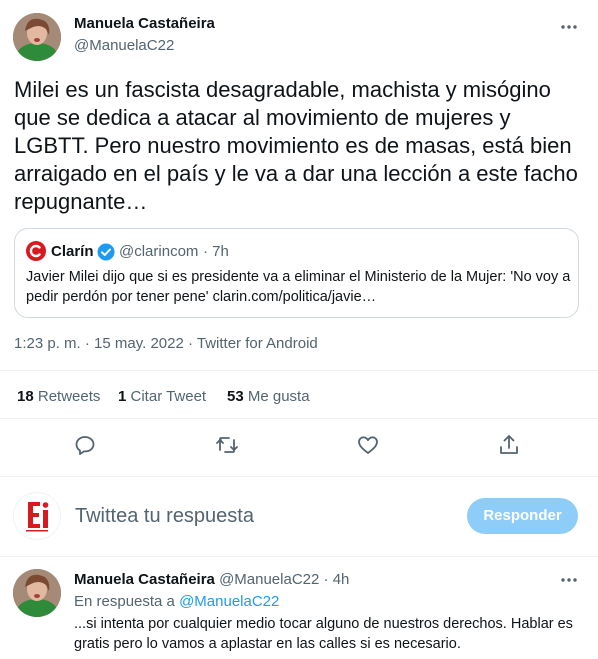 This screenshot has height=659, width=598. Describe the element at coordinates (159, 251) in the screenshot. I see `quoted-source-handle: @clarincom` at that location.